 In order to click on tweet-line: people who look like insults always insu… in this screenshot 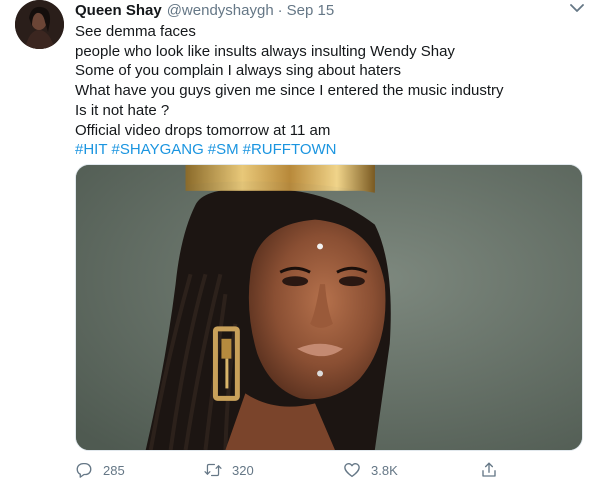, I will do `click(265, 51)`.